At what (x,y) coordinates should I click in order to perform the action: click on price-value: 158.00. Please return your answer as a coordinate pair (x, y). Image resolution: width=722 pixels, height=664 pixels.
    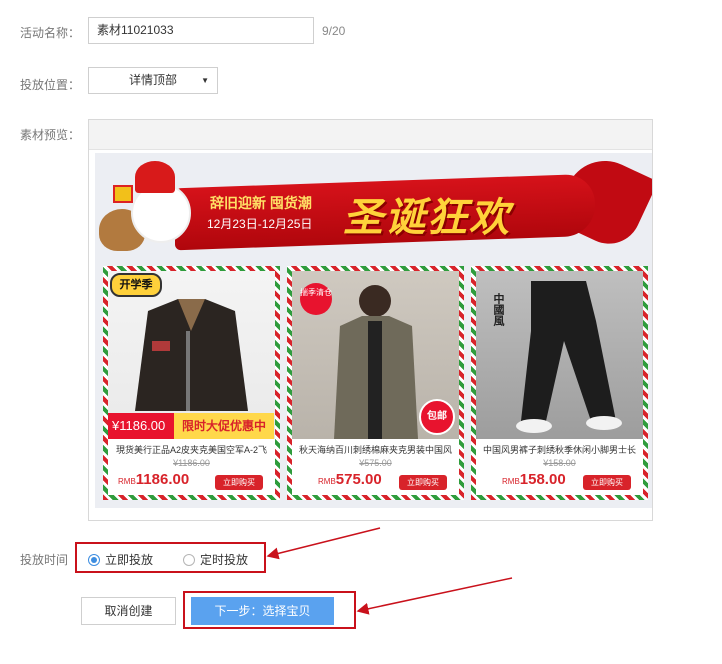
    Looking at the image, I should click on (542, 479).